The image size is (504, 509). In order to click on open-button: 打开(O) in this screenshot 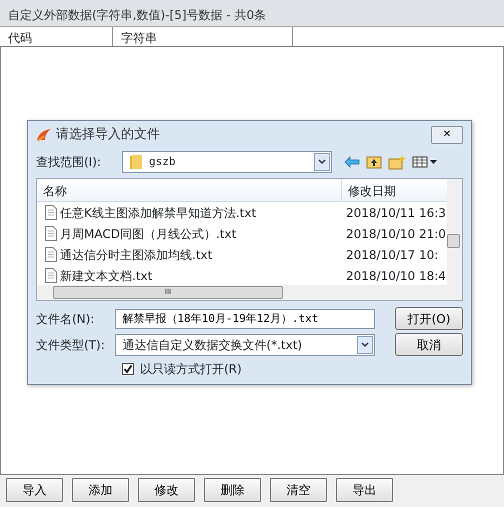, I will do `click(429, 318)`.